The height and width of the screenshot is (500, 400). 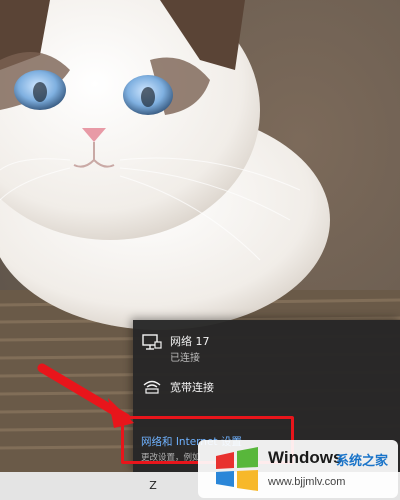 I want to click on windows-logo-icon, so click(x=236, y=471).